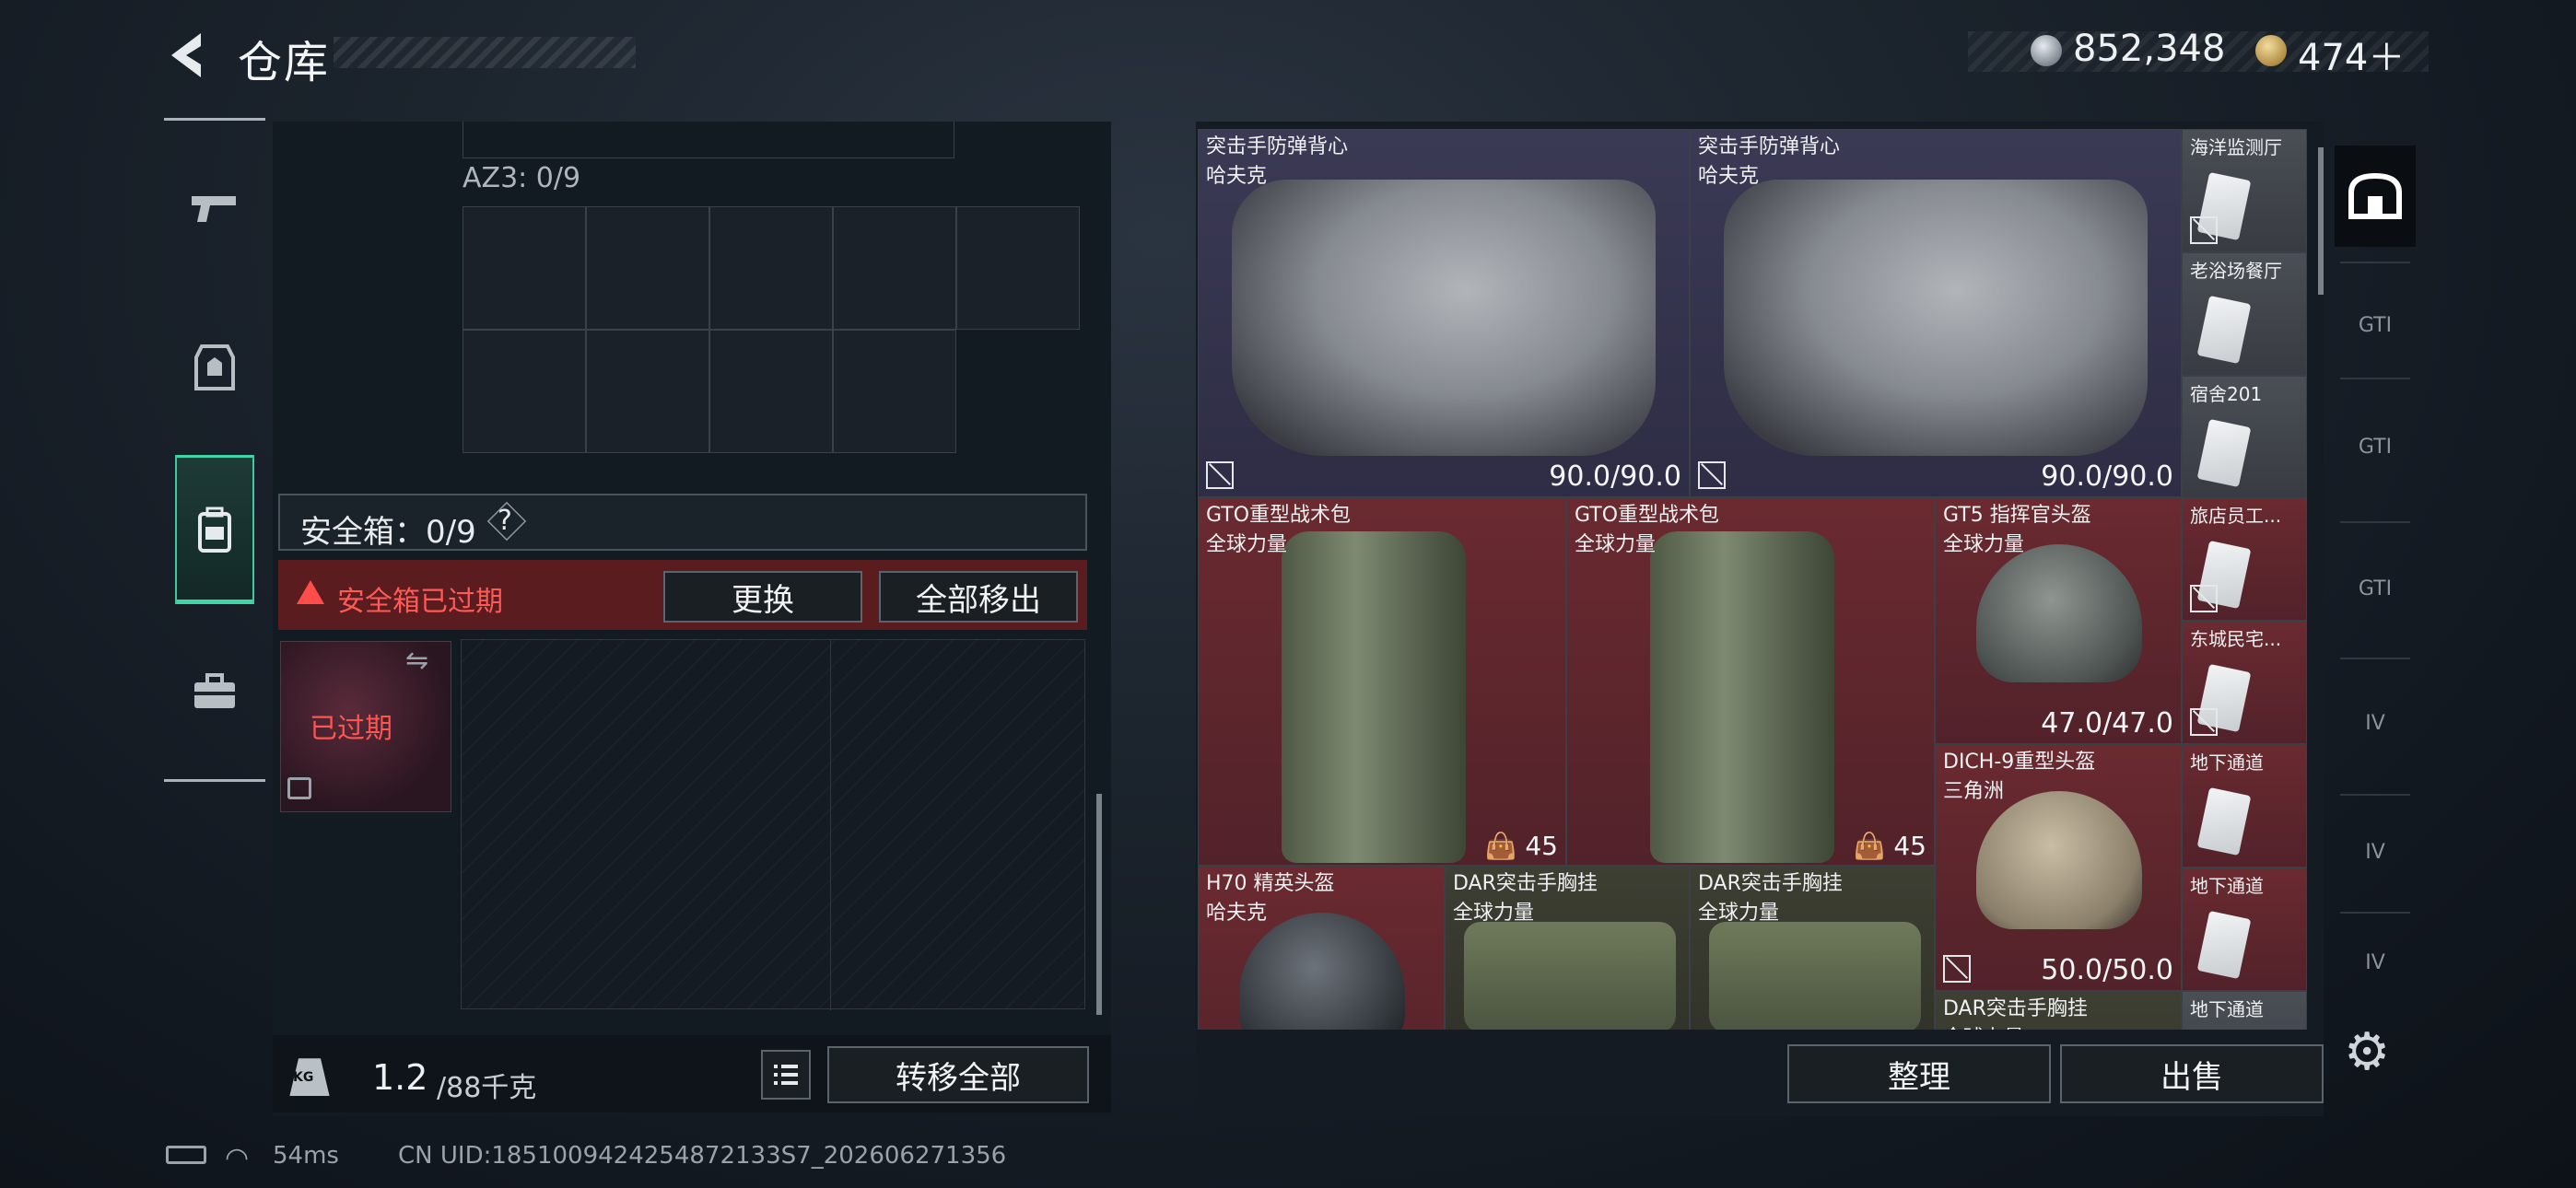 The width and height of the screenshot is (2576, 1188). What do you see at coordinates (2375, 446) in the screenshot?
I see `filter-gti-2: GTI` at bounding box center [2375, 446].